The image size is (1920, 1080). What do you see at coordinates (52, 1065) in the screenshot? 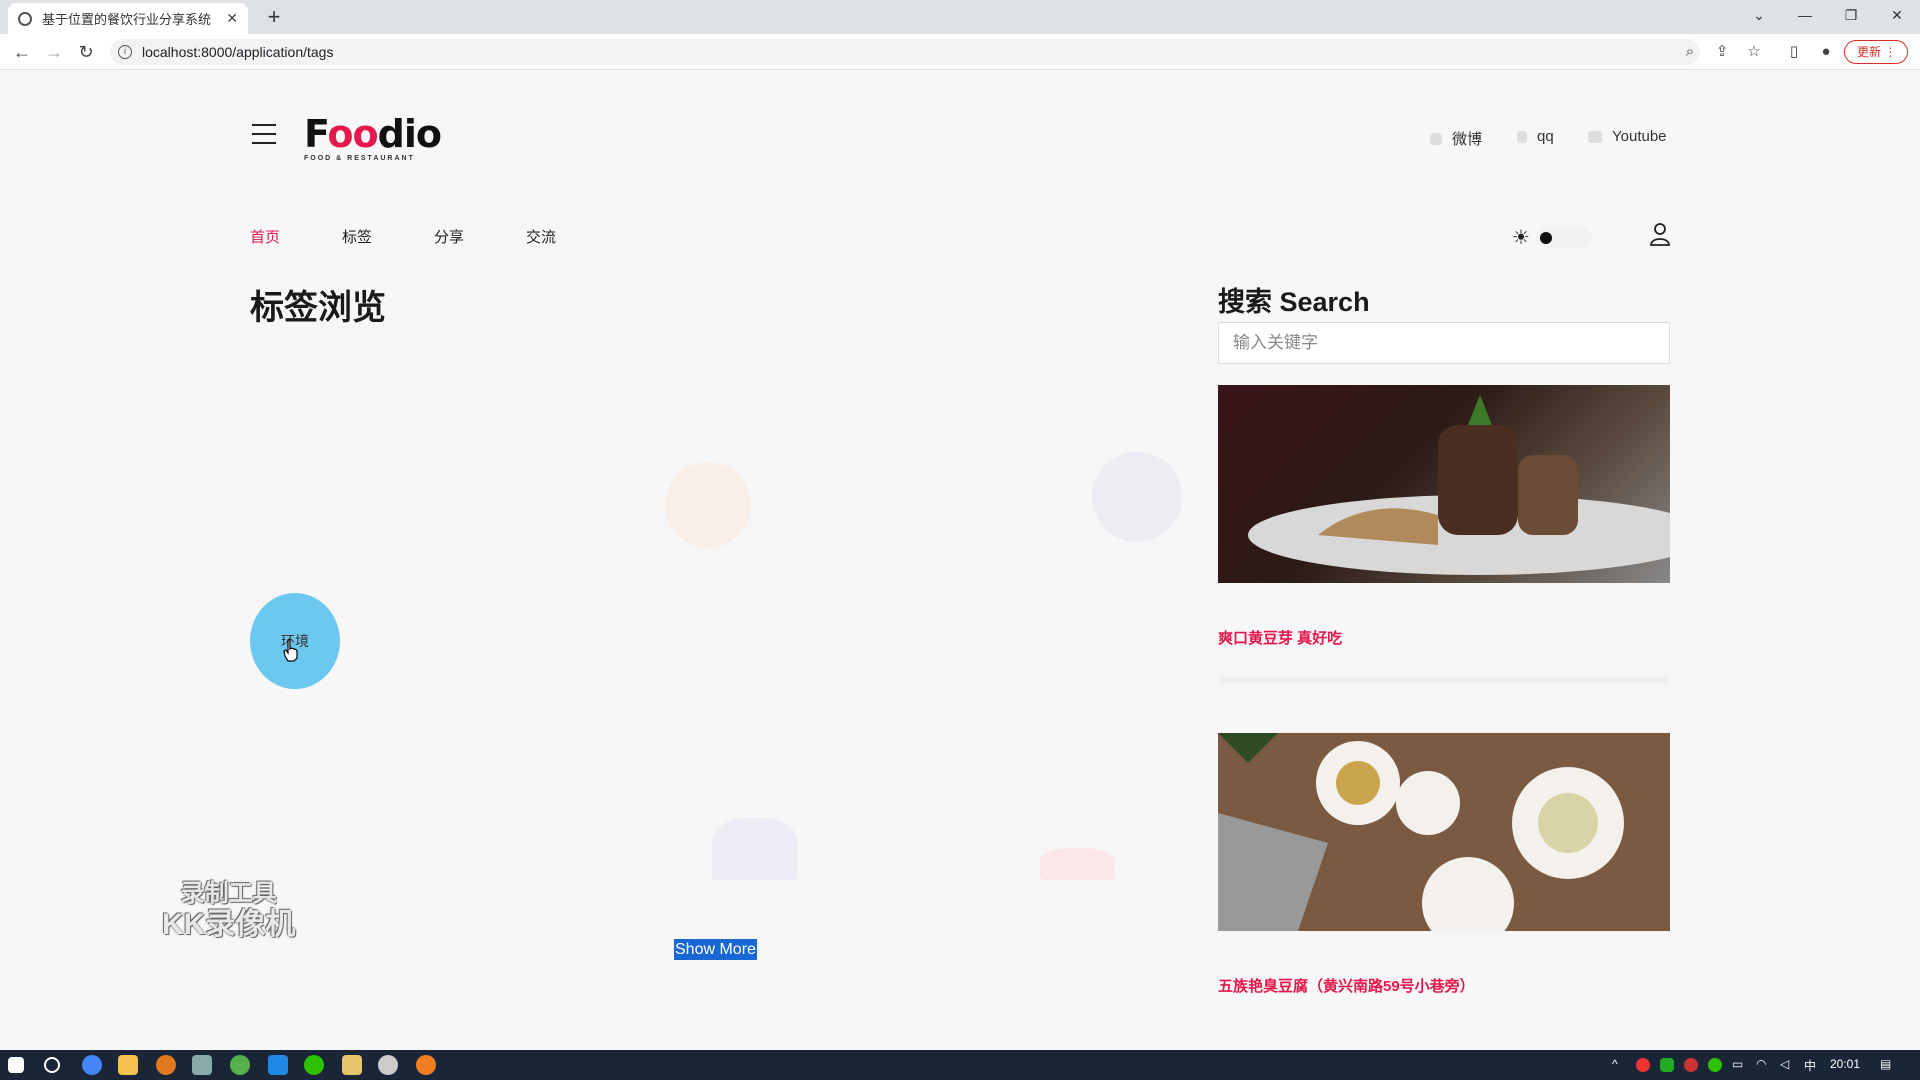
I see `search-icon` at bounding box center [52, 1065].